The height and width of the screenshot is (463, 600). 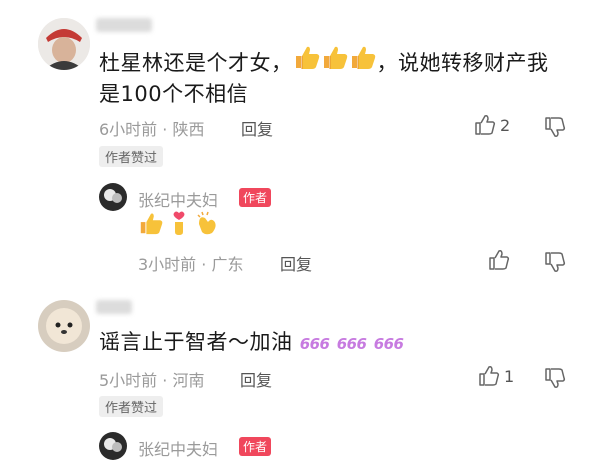 I want to click on comment-text-part: ，说她转移财产我, so click(x=462, y=63).